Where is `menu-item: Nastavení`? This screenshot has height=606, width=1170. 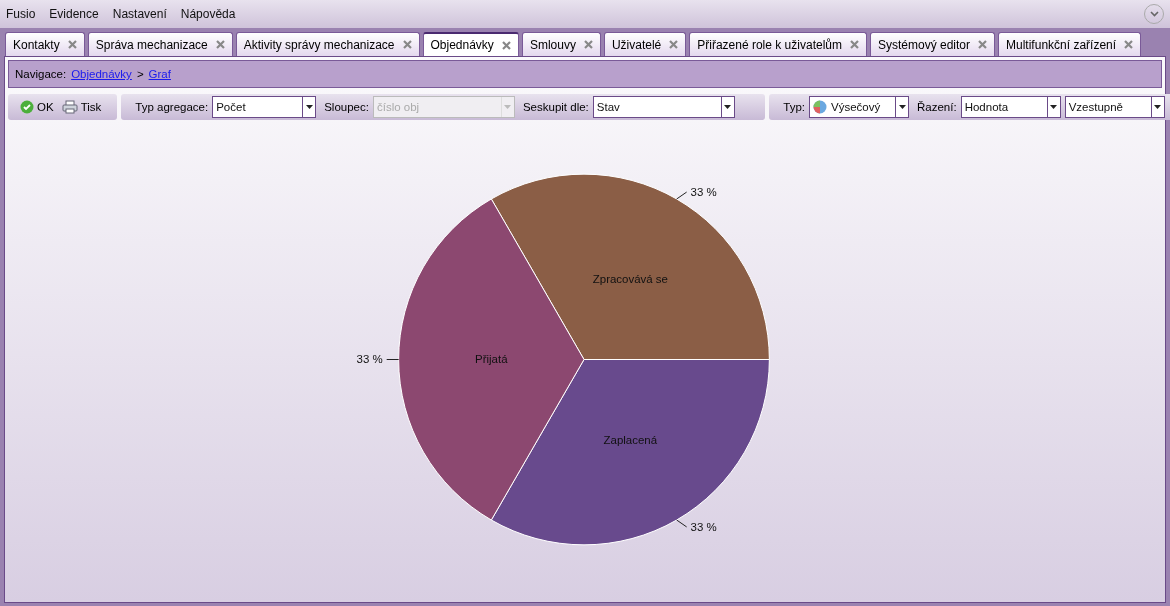
menu-item: Nastavení is located at coordinates (139, 14).